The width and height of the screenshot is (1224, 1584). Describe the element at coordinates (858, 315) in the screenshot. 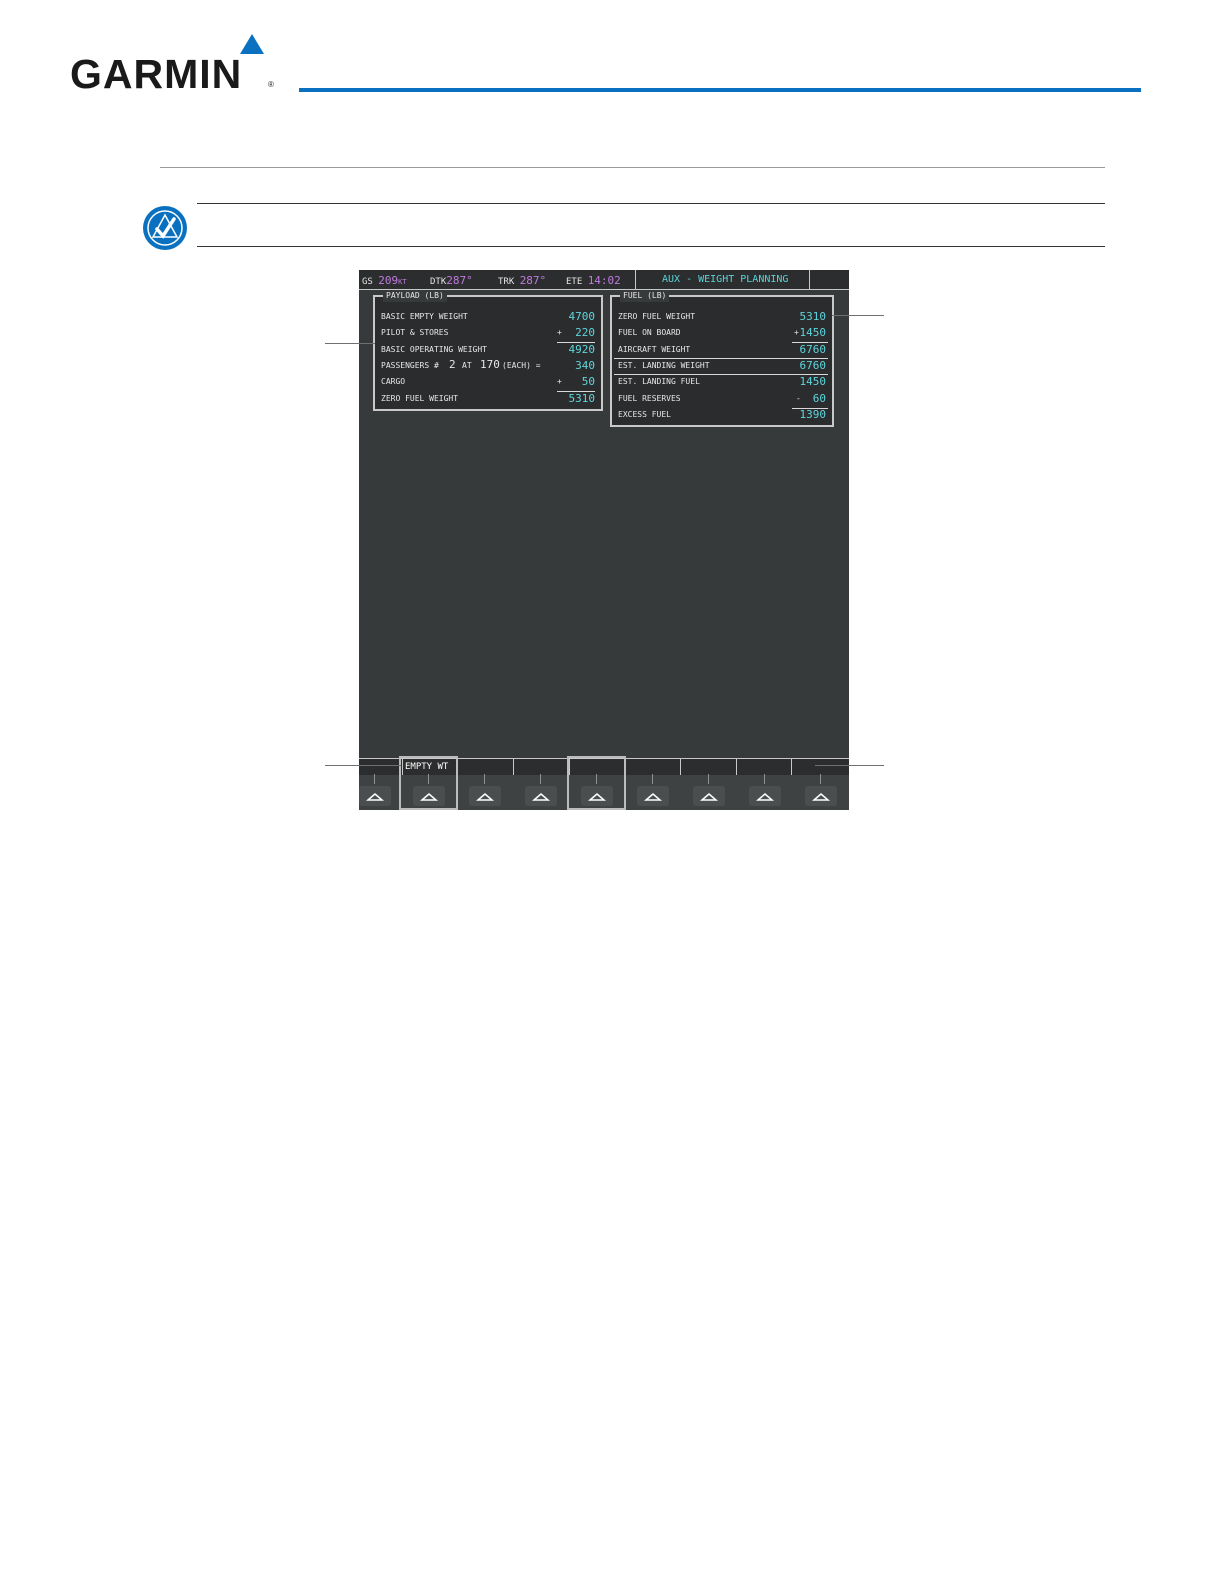

I see `callout-line-fuel` at that location.